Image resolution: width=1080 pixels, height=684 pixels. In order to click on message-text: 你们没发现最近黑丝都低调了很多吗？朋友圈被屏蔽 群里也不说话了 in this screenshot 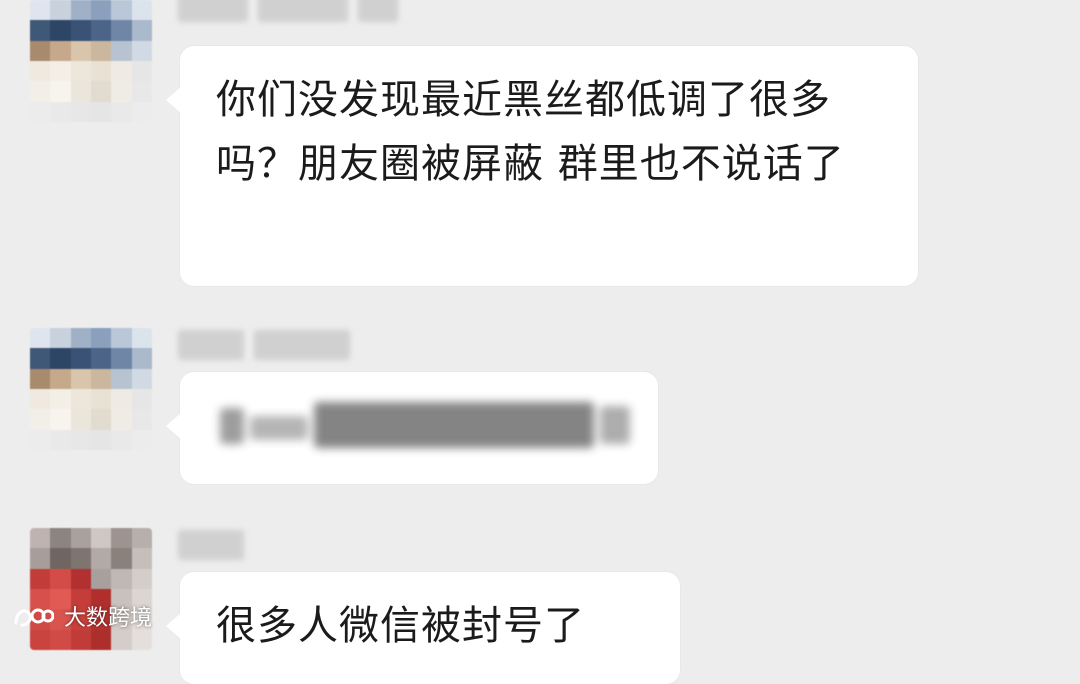, I will do `click(530, 132)`.